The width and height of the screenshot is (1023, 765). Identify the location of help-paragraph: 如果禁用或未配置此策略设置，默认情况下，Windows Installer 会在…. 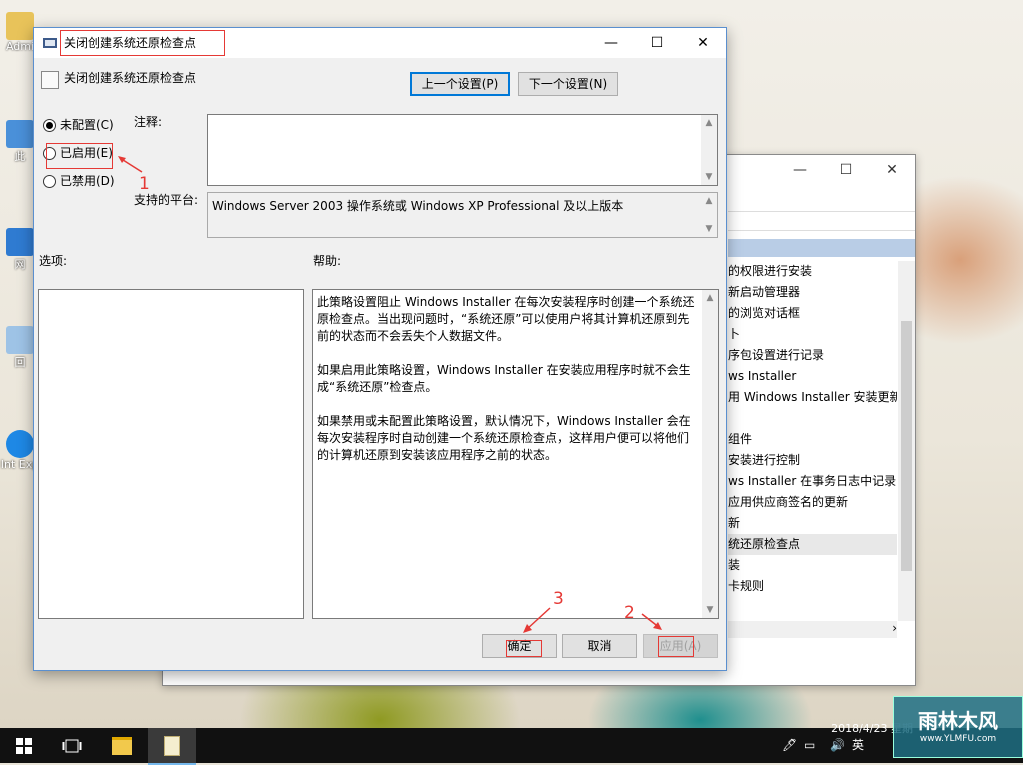
(504, 438).